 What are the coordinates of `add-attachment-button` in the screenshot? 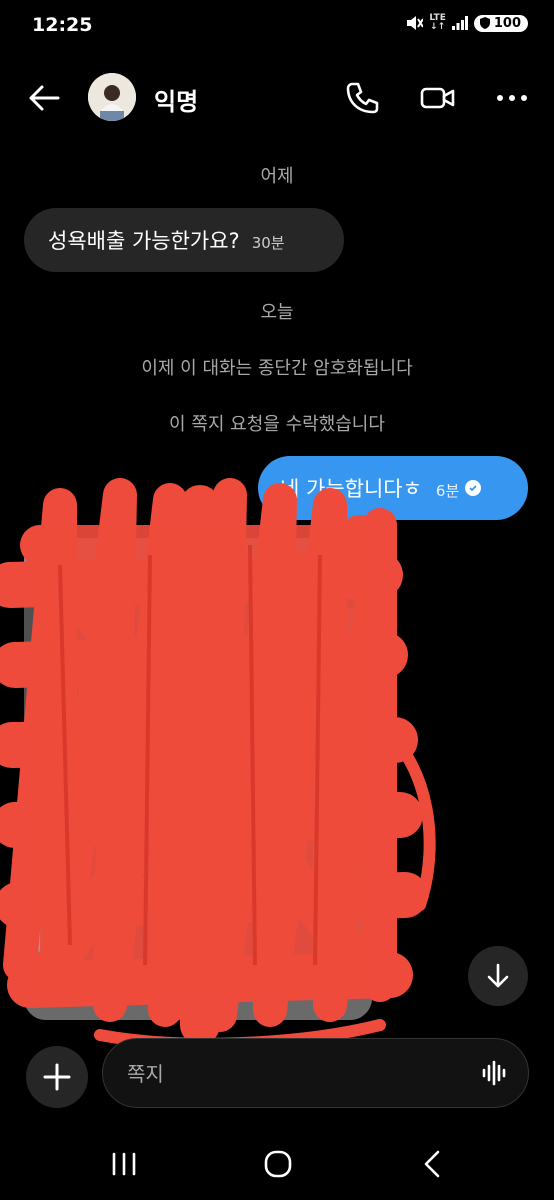 It's located at (57, 1077).